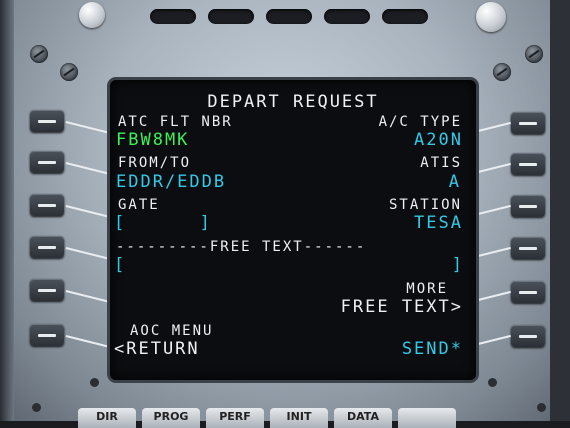 Image resolution: width=570 pixels, height=428 pixels. Describe the element at coordinates (528, 336) in the screenshot. I see `lsk-6r-button` at that location.